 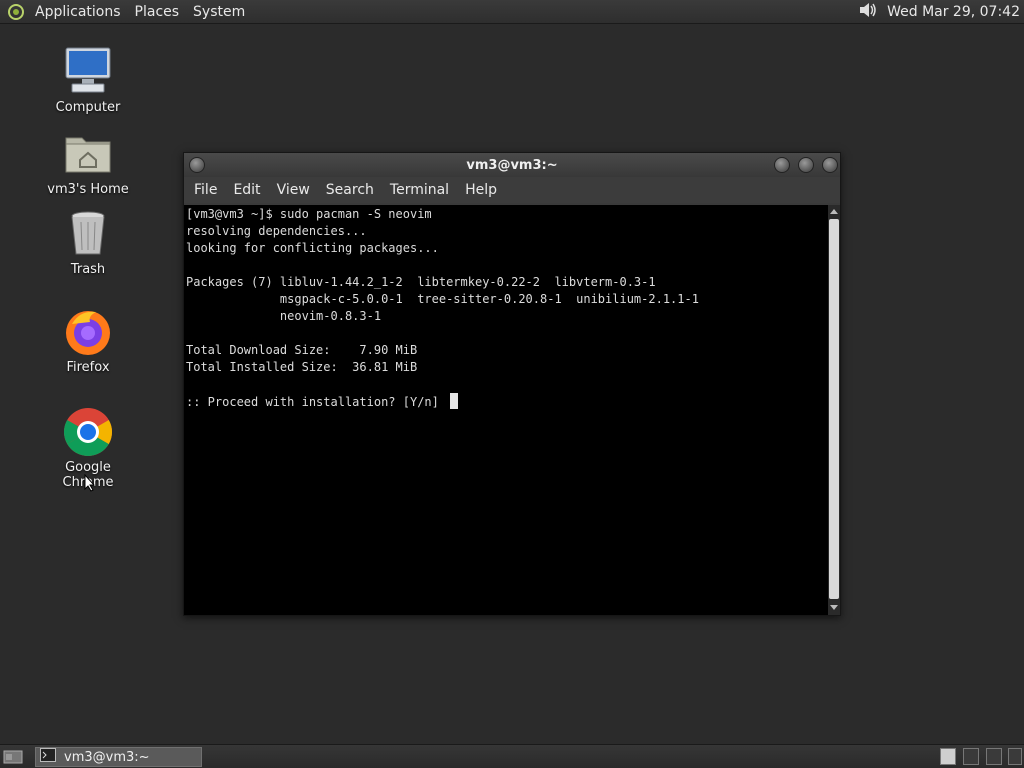 What do you see at coordinates (350, 190) in the screenshot?
I see `menu-search: Search` at bounding box center [350, 190].